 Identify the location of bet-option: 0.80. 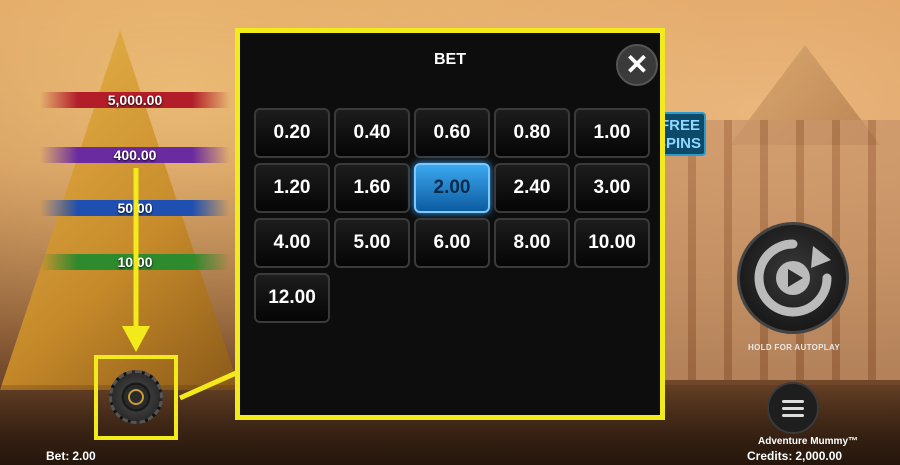
(532, 133).